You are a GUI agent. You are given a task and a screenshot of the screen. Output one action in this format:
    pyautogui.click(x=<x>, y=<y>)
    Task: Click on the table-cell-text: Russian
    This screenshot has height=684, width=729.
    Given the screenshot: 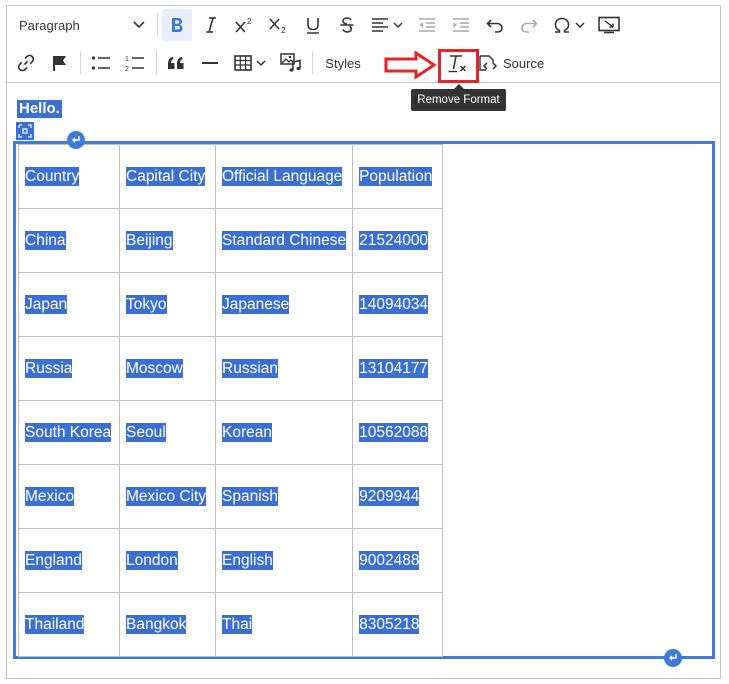 What is the action you would take?
    pyautogui.click(x=250, y=368)
    